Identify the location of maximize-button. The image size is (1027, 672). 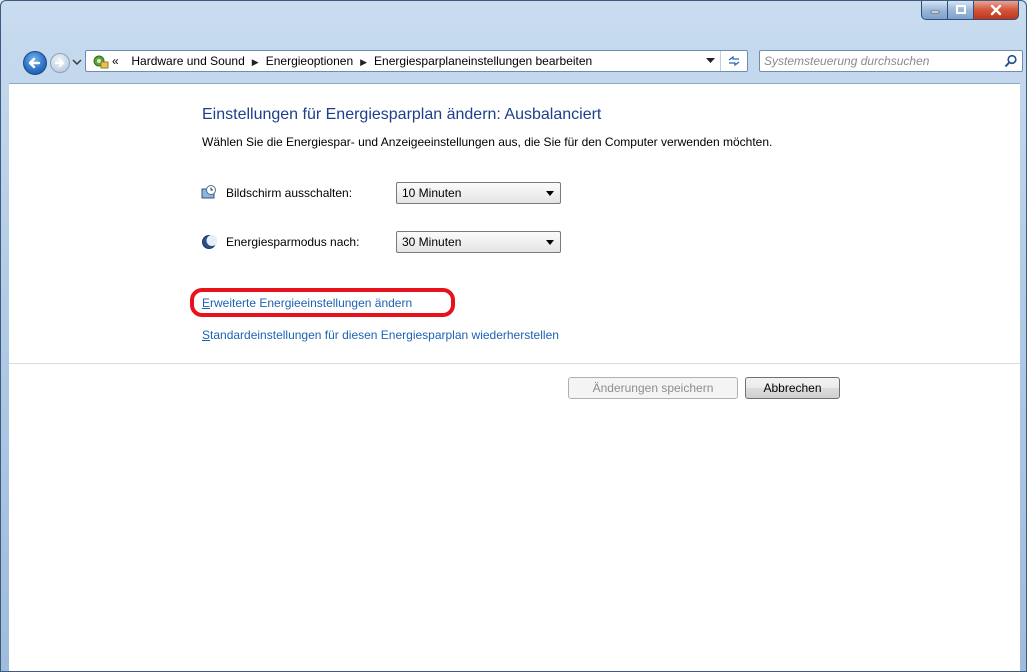
(961, 10).